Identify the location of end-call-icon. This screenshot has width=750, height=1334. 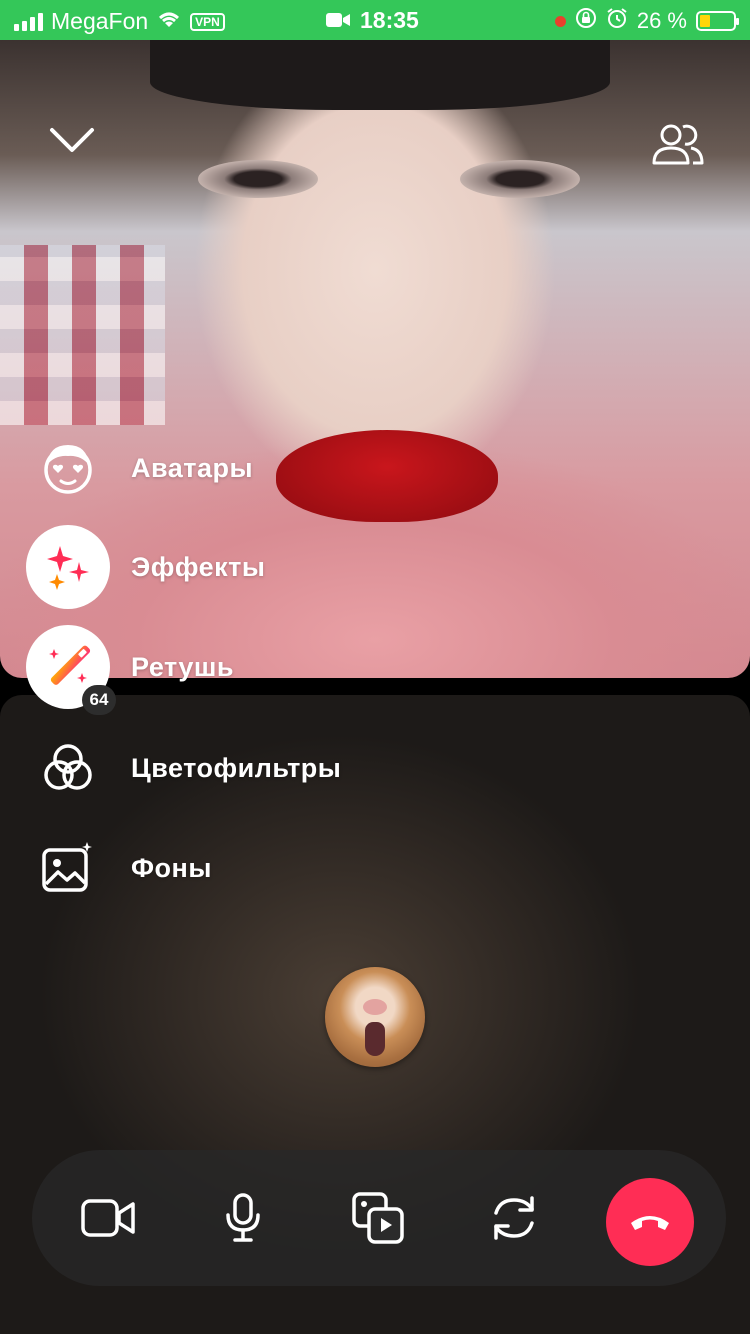
(650, 1223).